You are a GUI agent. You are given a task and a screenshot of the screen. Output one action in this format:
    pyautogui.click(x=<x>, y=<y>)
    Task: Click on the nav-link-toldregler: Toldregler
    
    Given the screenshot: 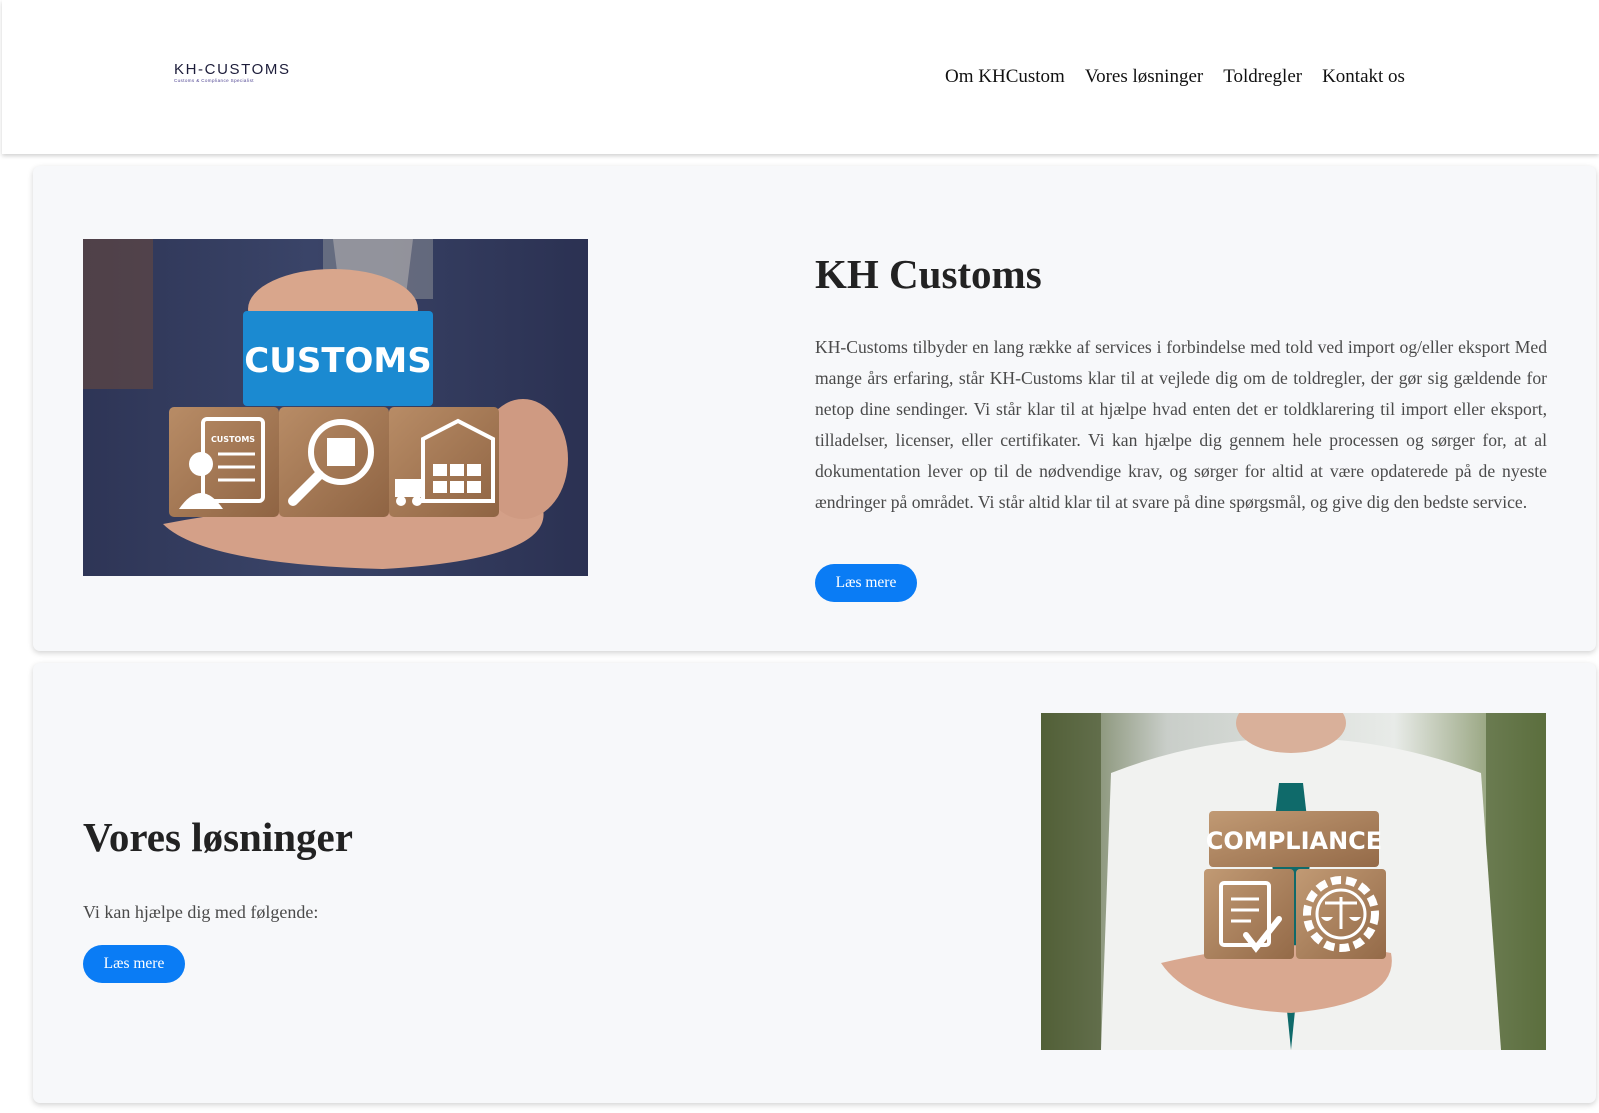 What is the action you would take?
    pyautogui.click(x=1262, y=77)
    